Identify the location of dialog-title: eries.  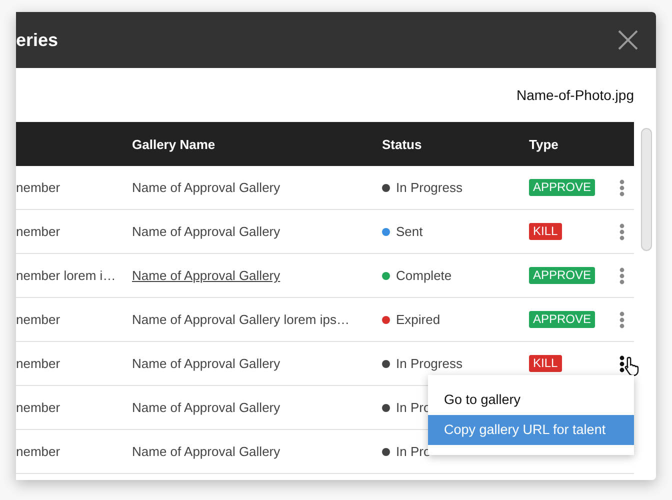
(37, 40).